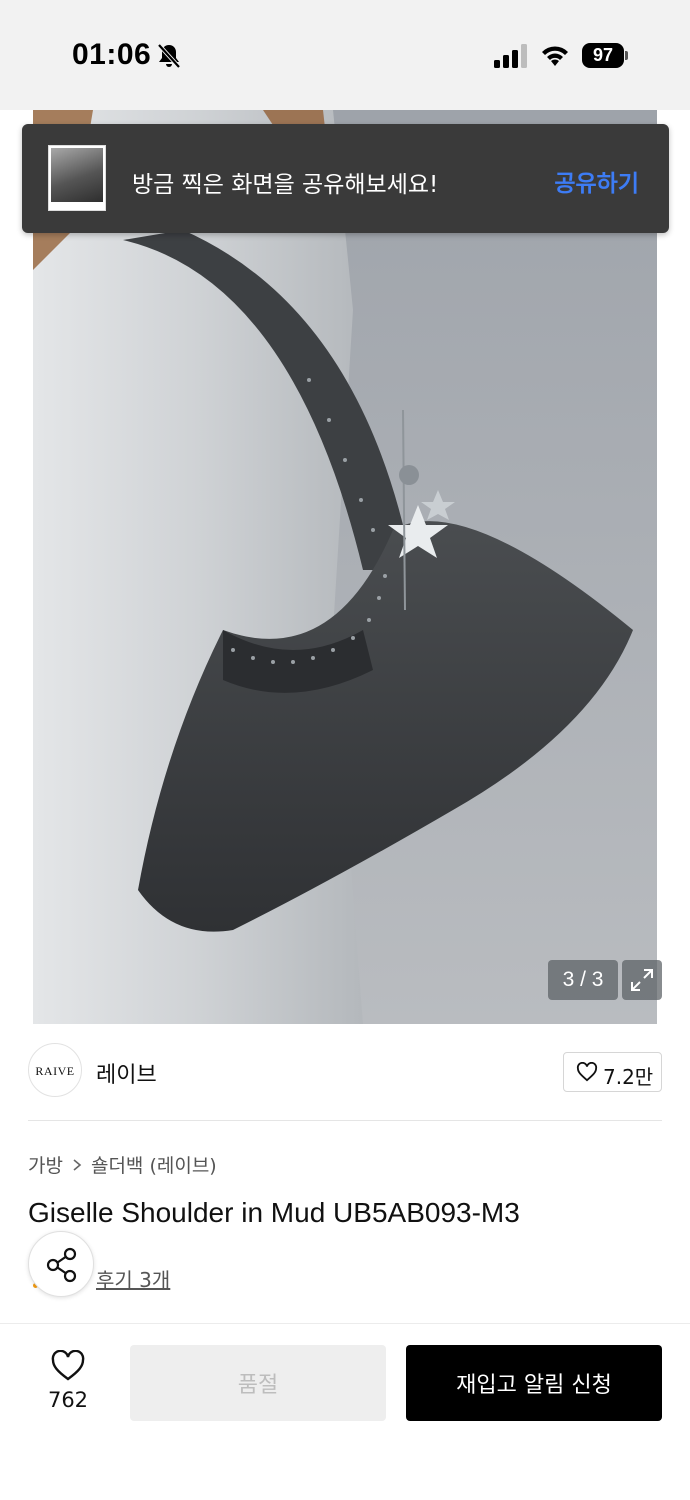  I want to click on restock-alert-button: 재입고 알림 신청, so click(534, 1383).